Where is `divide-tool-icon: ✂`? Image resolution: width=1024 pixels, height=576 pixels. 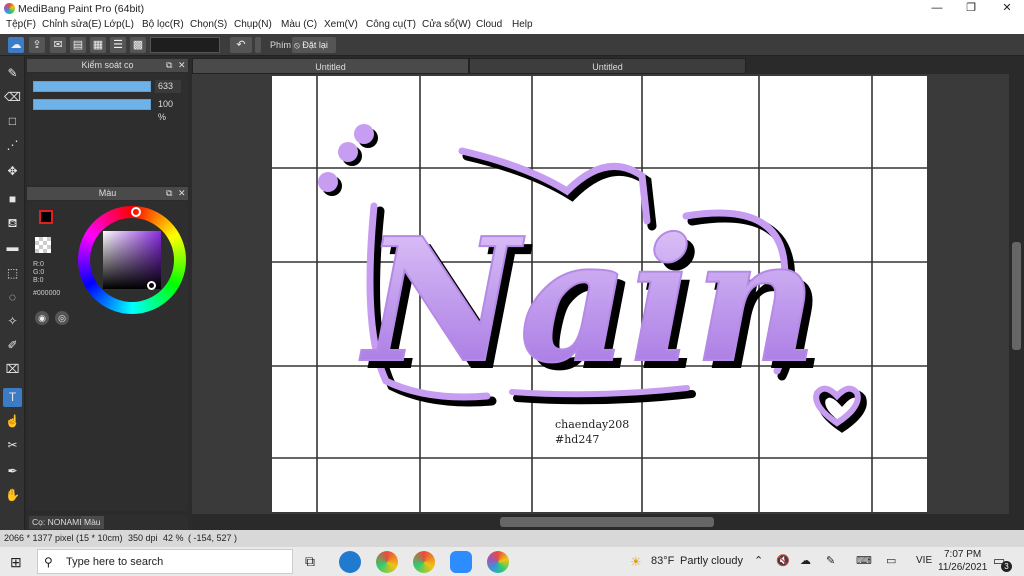
divide-tool-icon: ✂ is located at coordinates (12, 445).